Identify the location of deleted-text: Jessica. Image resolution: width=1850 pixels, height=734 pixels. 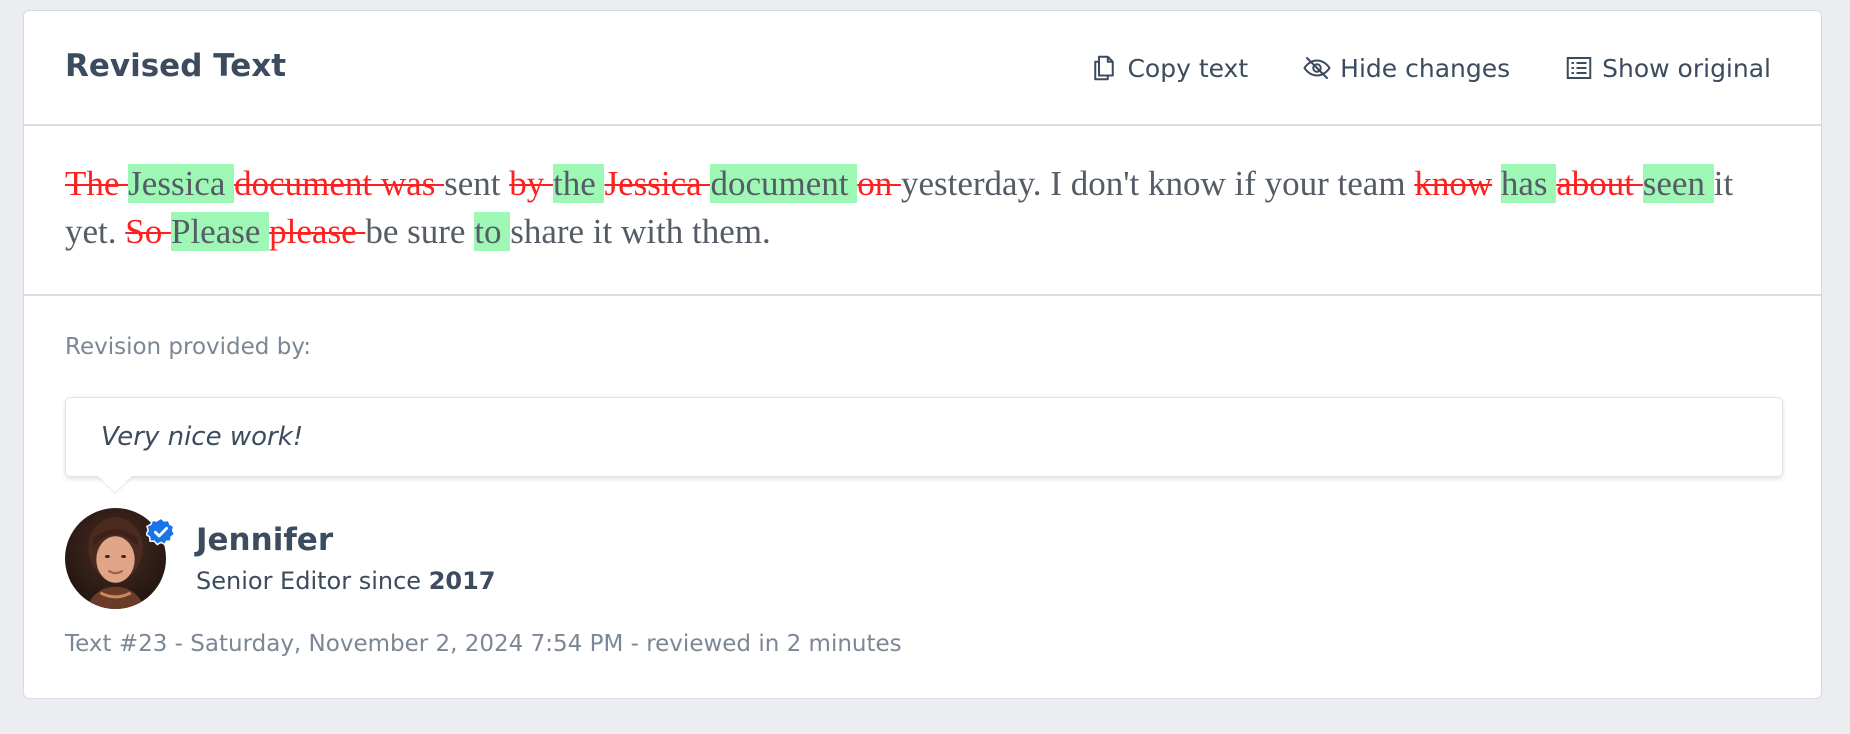
(657, 183).